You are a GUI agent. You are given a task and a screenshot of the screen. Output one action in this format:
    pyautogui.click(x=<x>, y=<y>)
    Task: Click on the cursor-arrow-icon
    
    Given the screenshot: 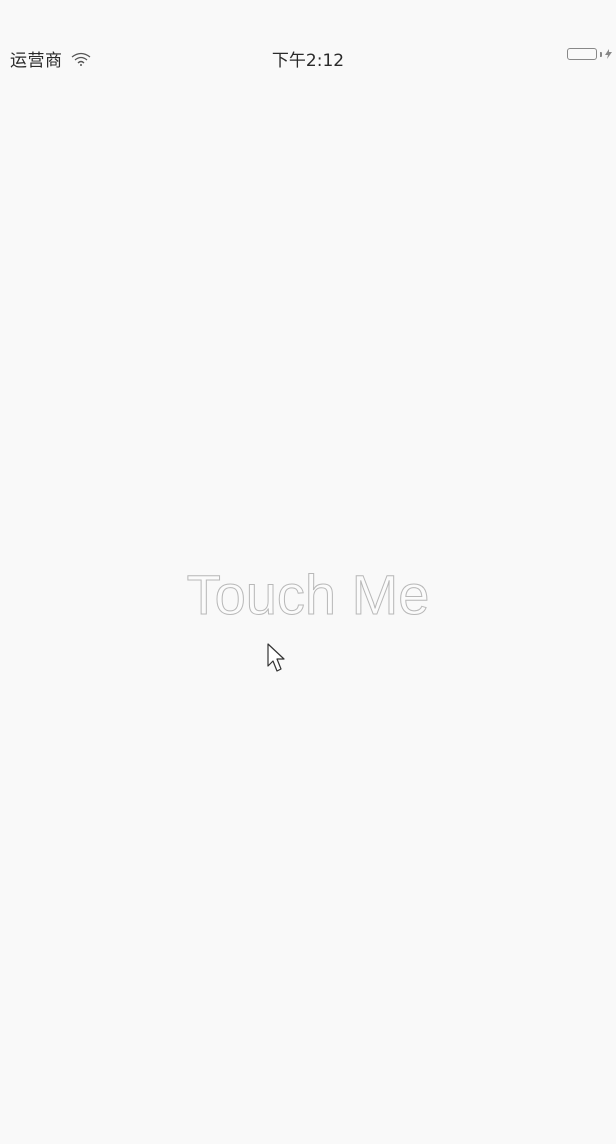 What is the action you would take?
    pyautogui.click(x=276, y=657)
    